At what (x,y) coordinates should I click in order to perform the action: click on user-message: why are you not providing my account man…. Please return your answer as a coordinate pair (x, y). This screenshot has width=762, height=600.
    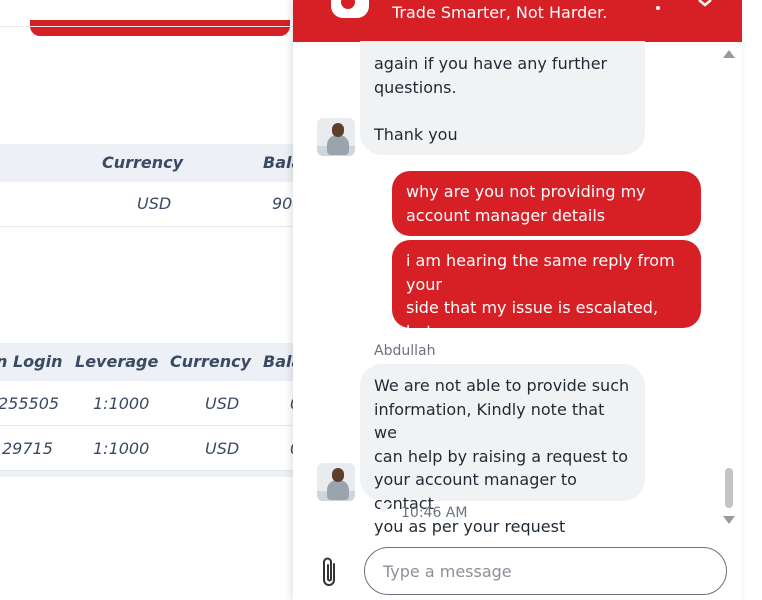
    Looking at the image, I should click on (546, 203).